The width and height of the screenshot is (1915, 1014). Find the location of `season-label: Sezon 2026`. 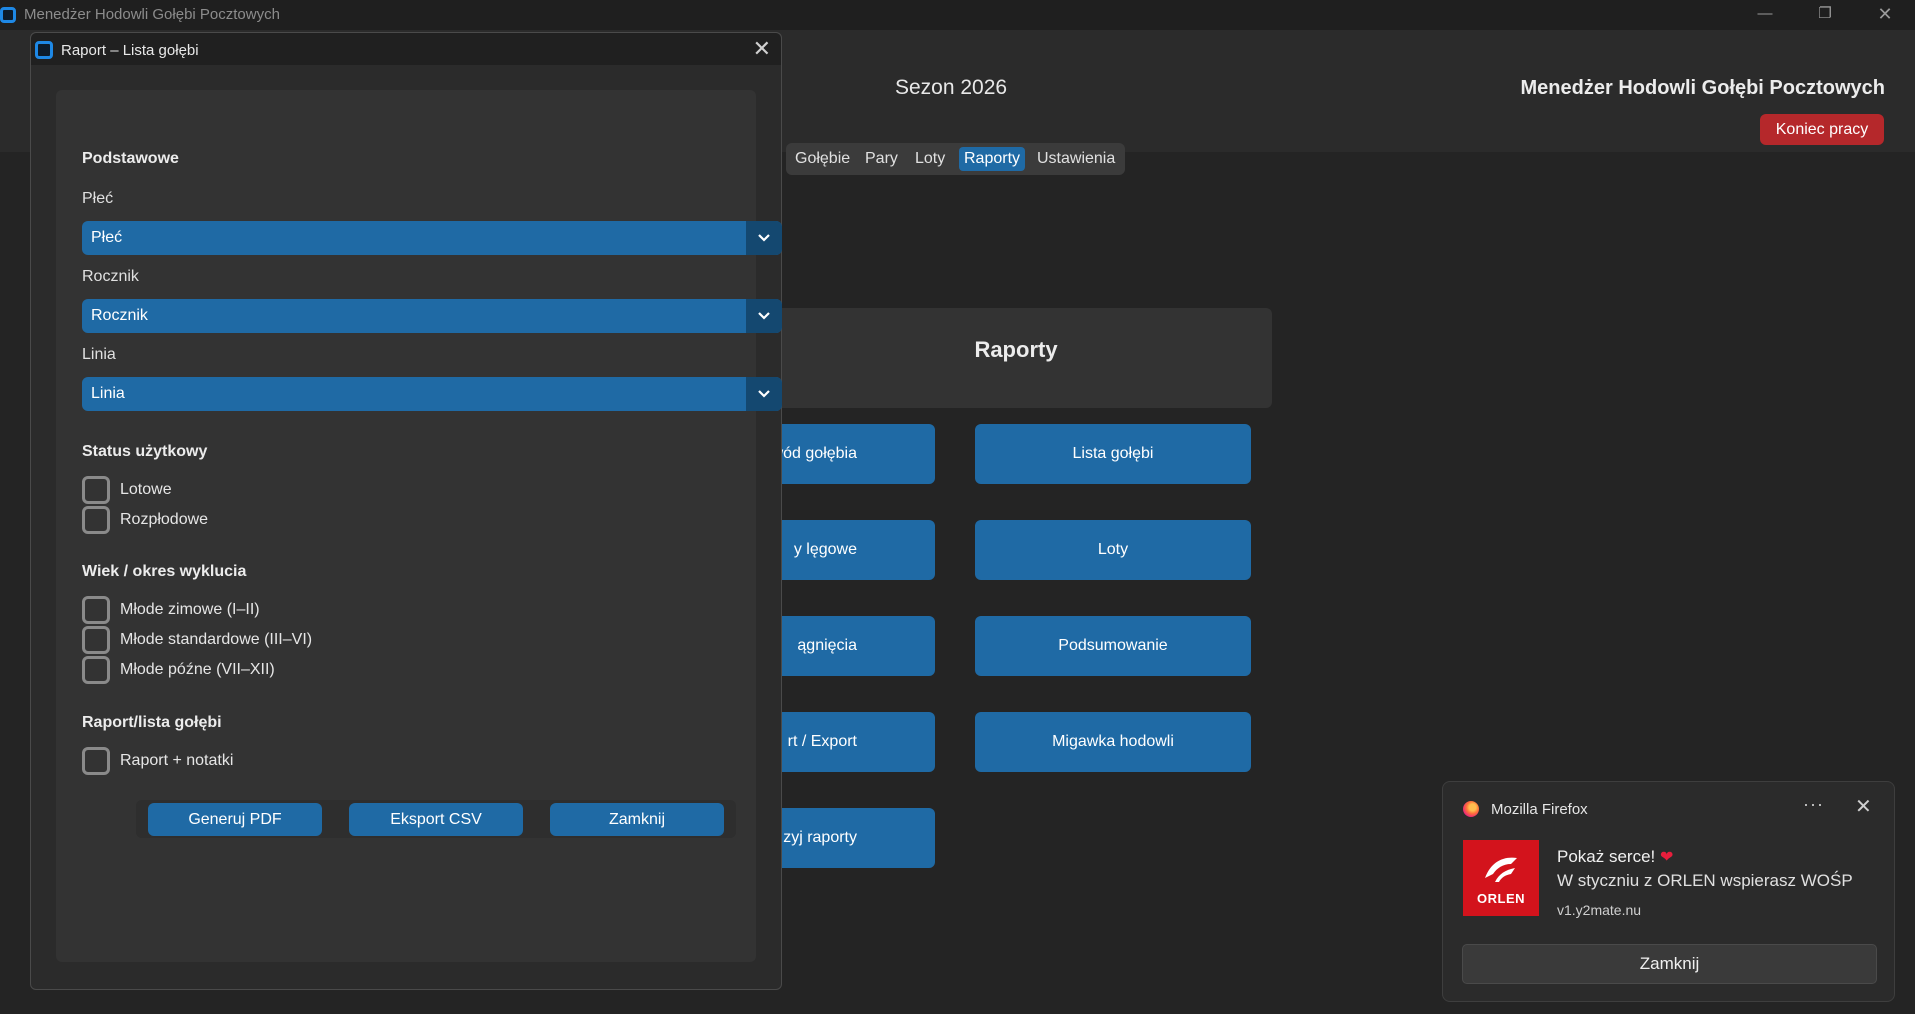

season-label: Sezon 2026 is located at coordinates (951, 87).